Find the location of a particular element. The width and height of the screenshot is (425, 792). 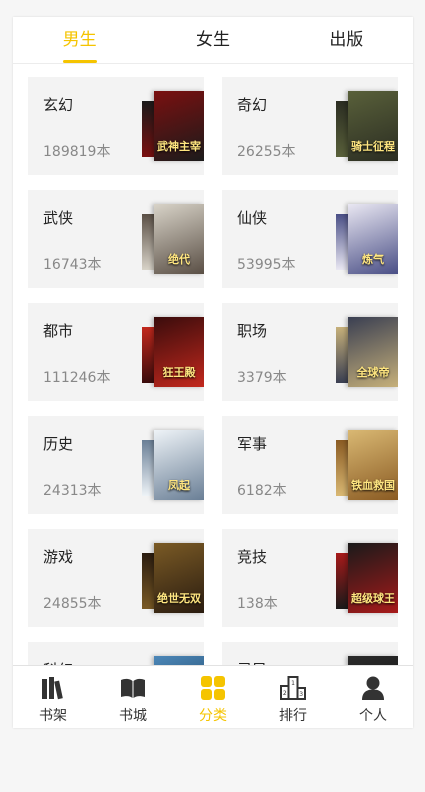

category-name: 游戏 is located at coordinates (58, 557).